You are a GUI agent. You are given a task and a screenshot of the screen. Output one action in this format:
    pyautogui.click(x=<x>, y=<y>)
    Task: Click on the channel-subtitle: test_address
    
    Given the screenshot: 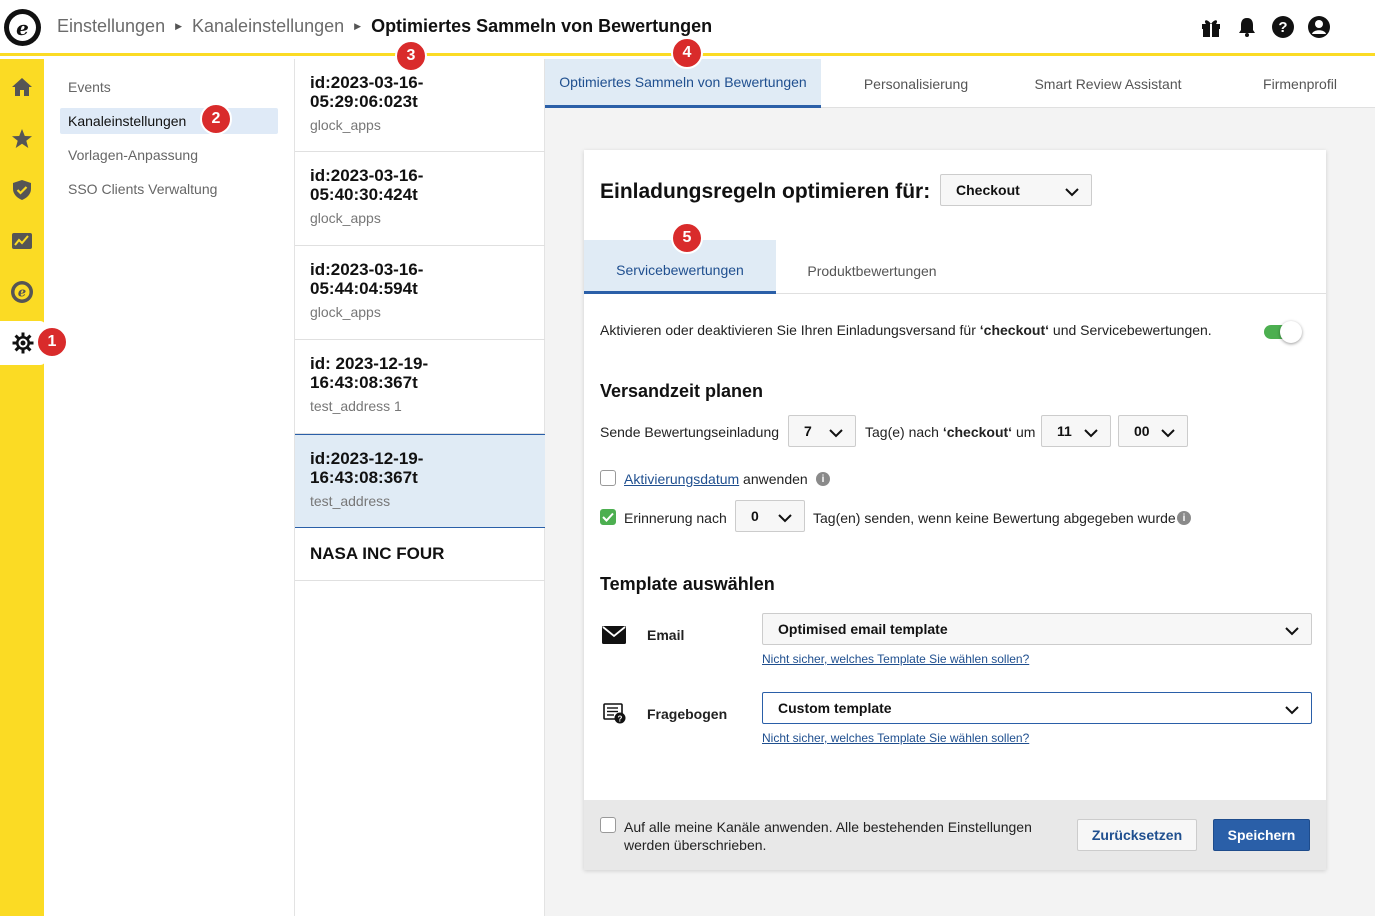 What is the action you would take?
    pyautogui.click(x=350, y=501)
    